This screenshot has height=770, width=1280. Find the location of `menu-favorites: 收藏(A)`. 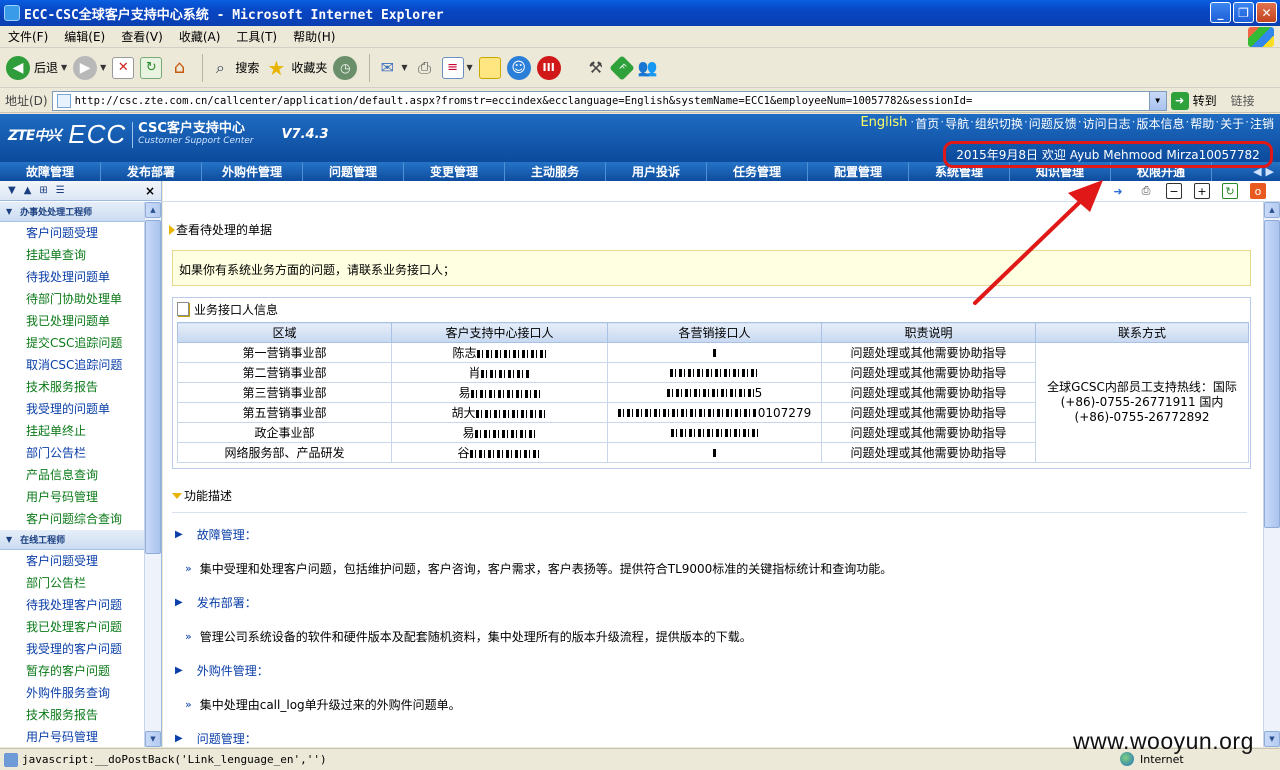

menu-favorites: 收藏(A) is located at coordinates (200, 36).